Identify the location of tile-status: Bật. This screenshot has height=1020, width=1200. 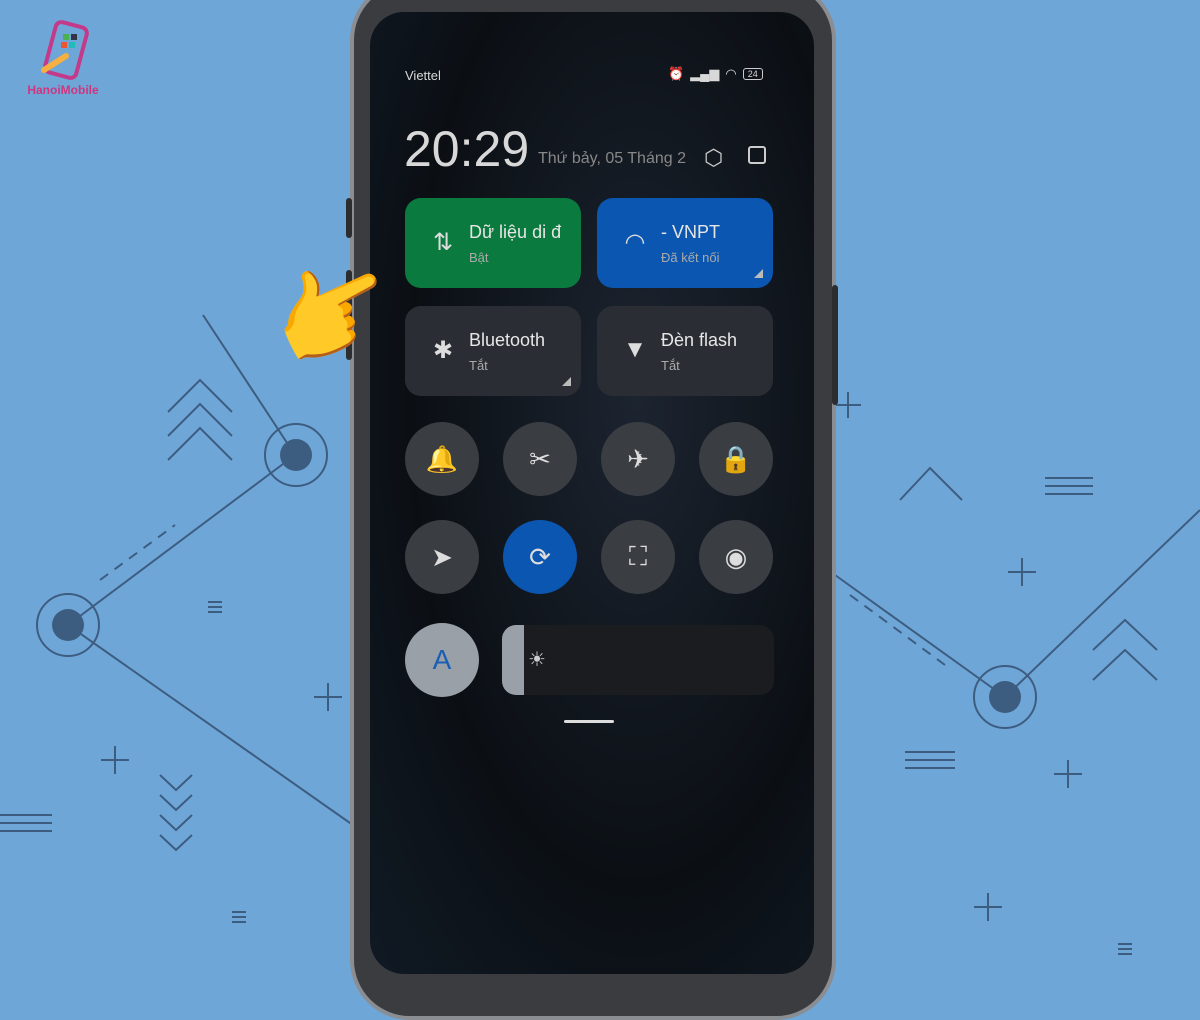
(479, 257).